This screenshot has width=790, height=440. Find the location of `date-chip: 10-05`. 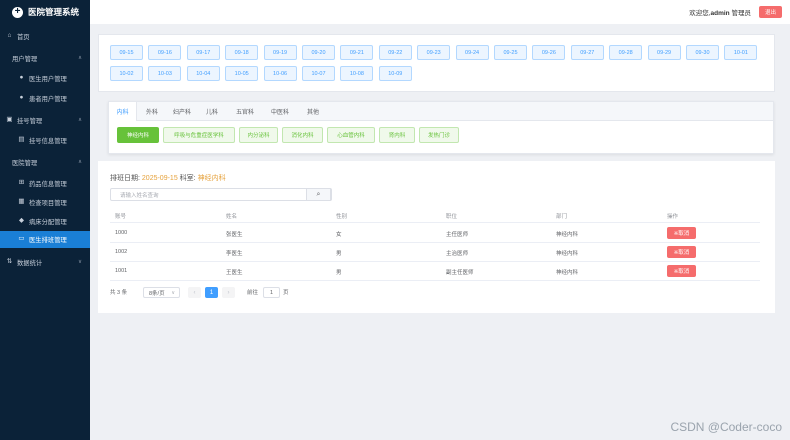

date-chip: 10-05 is located at coordinates (242, 73).